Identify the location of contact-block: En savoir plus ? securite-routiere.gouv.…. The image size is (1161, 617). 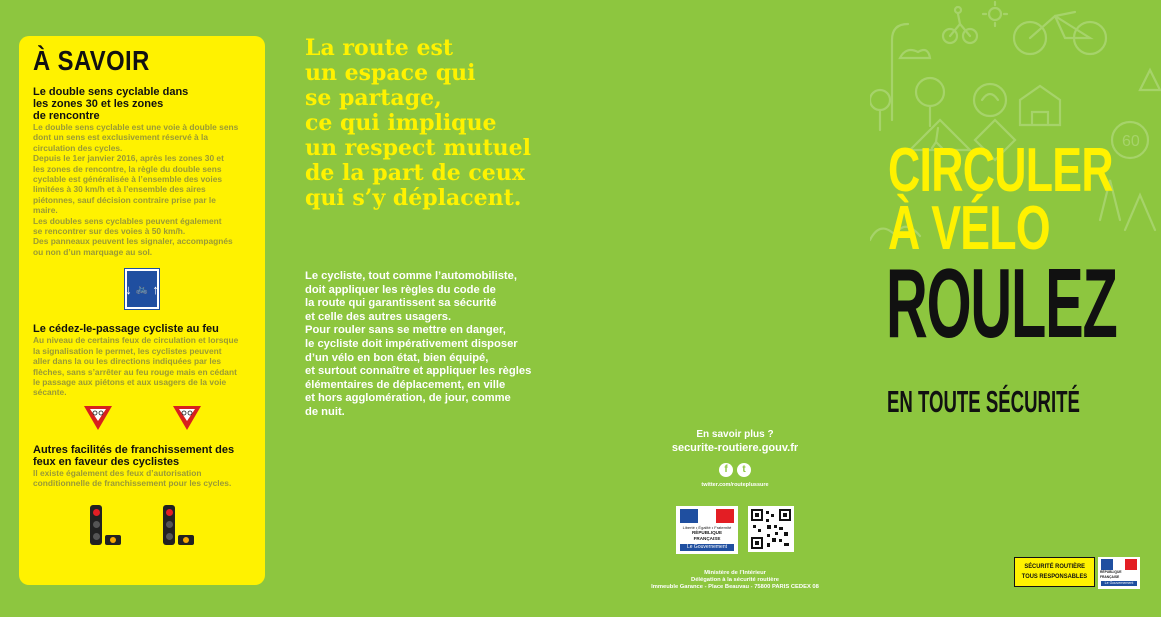
(735, 509).